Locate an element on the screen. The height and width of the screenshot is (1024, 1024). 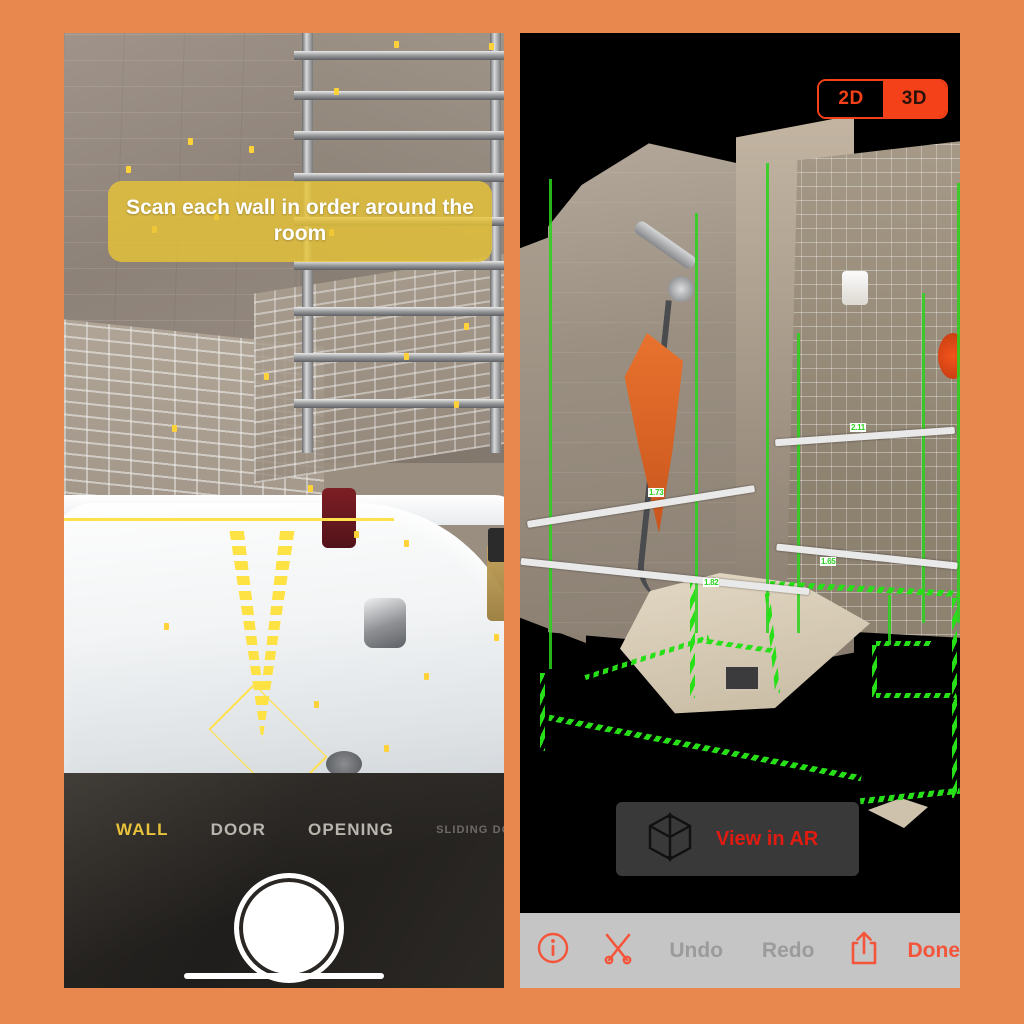
toggle-3d: 3D is located at coordinates (914, 99).